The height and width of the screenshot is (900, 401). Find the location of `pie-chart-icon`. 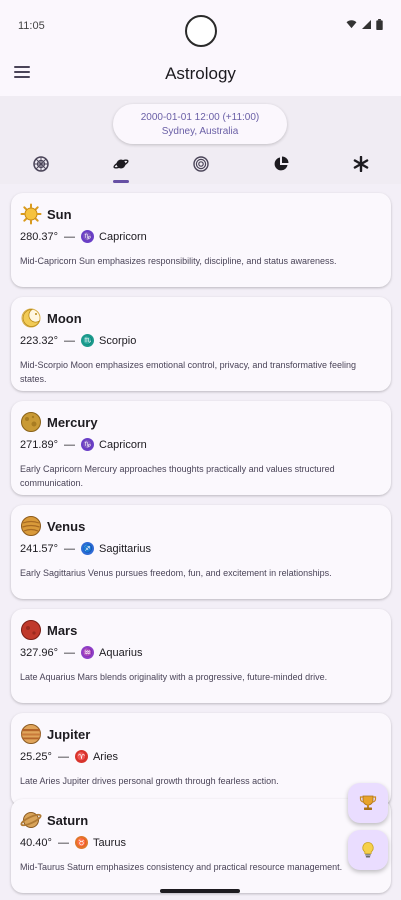

pie-chart-icon is located at coordinates (281, 163).